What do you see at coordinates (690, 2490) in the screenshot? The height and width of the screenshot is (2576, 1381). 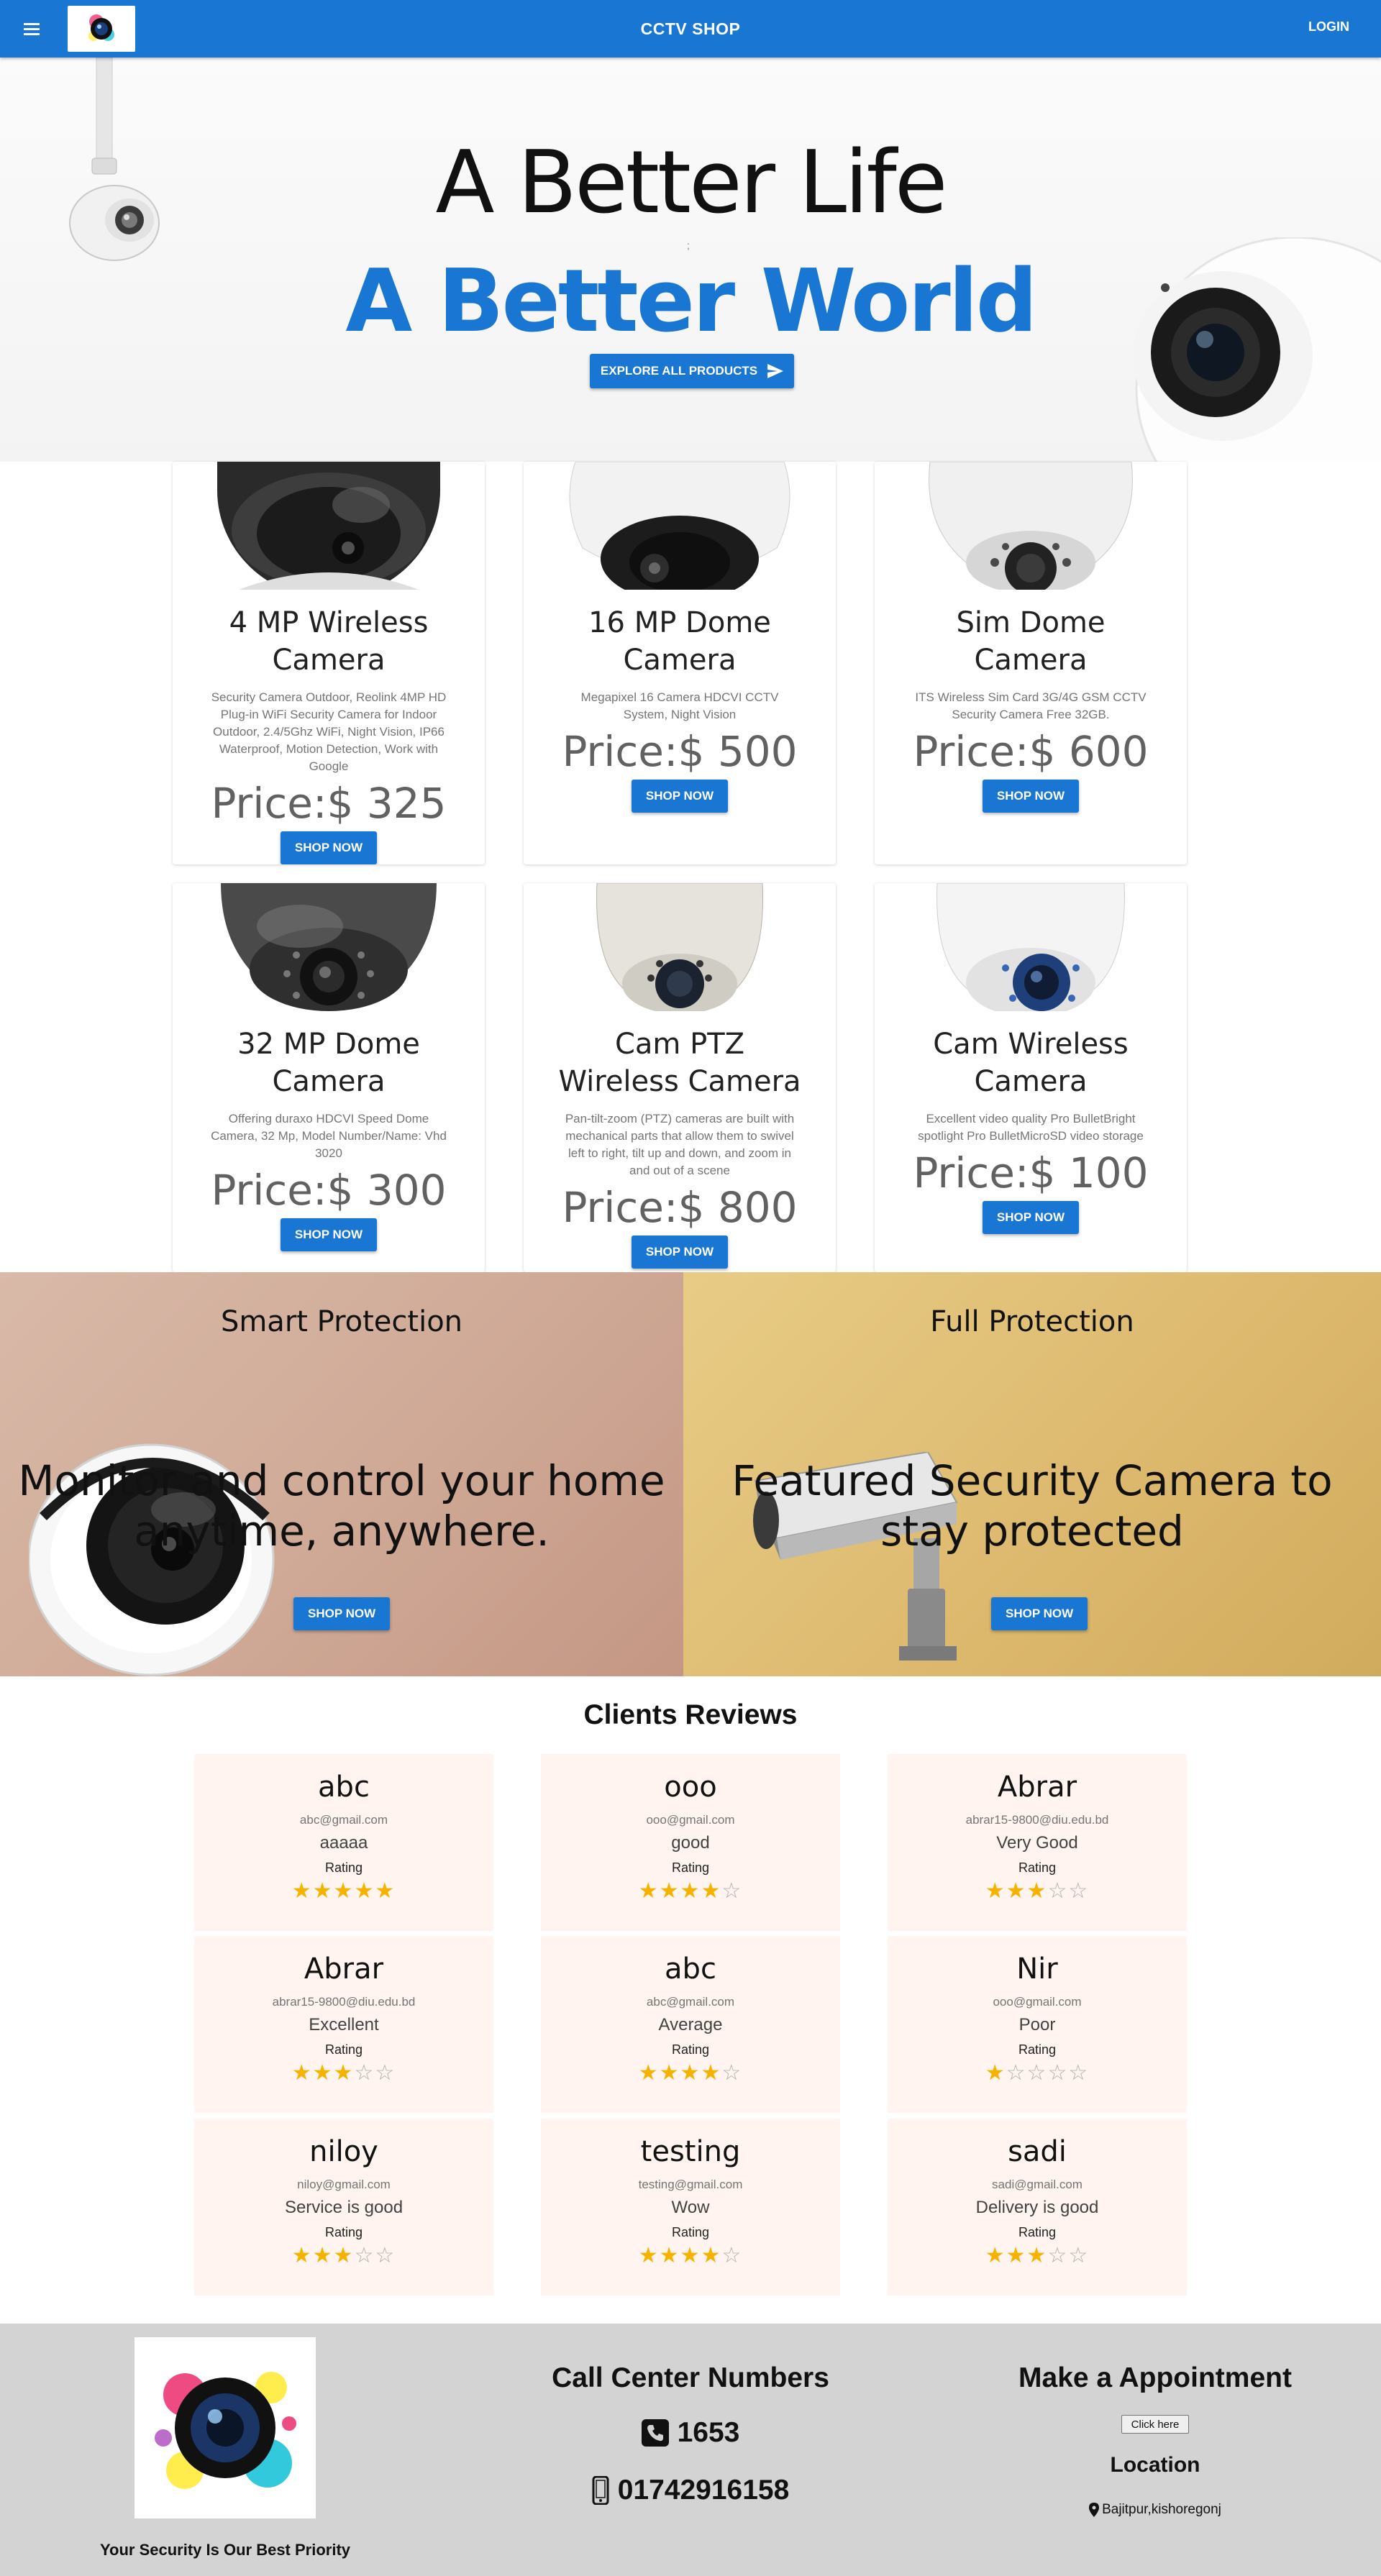 I see `phone-line-2: 01742916158` at bounding box center [690, 2490].